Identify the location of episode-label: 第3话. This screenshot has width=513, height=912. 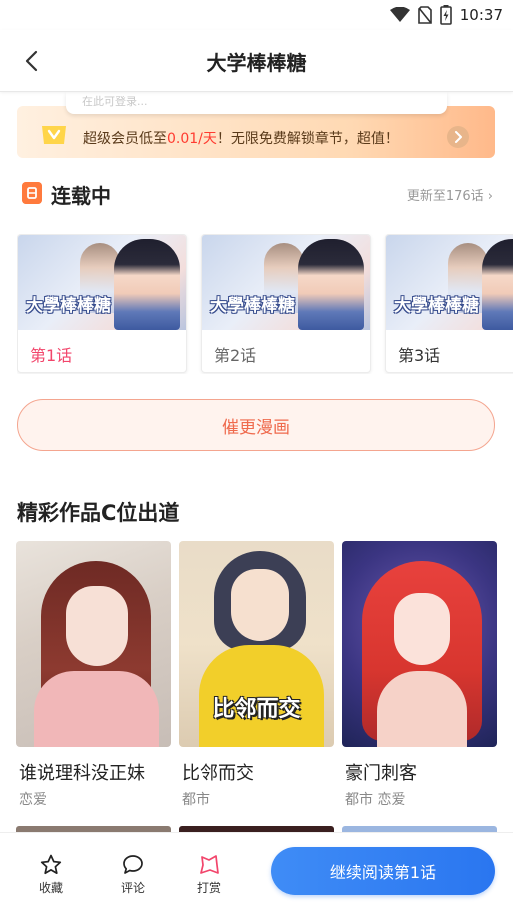
(419, 355).